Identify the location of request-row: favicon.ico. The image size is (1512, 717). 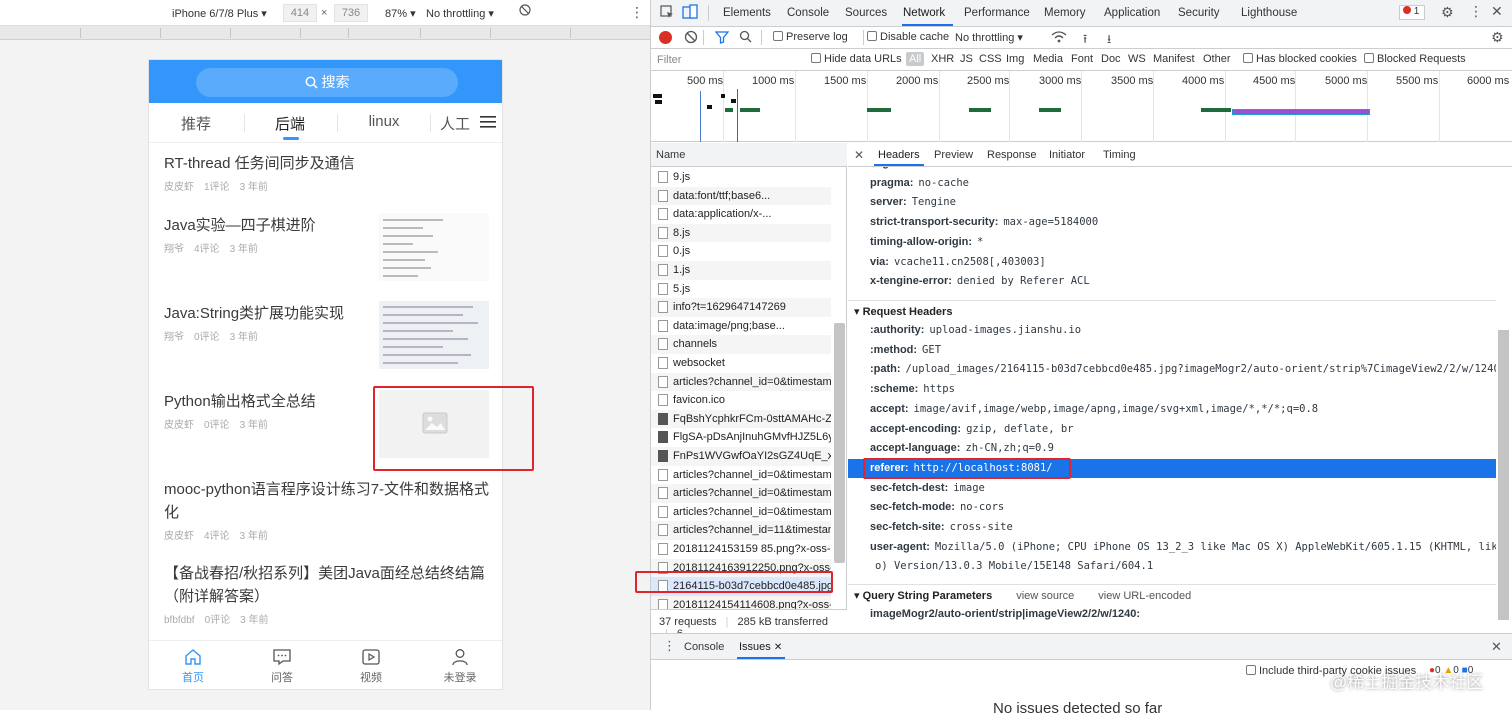
(741, 400).